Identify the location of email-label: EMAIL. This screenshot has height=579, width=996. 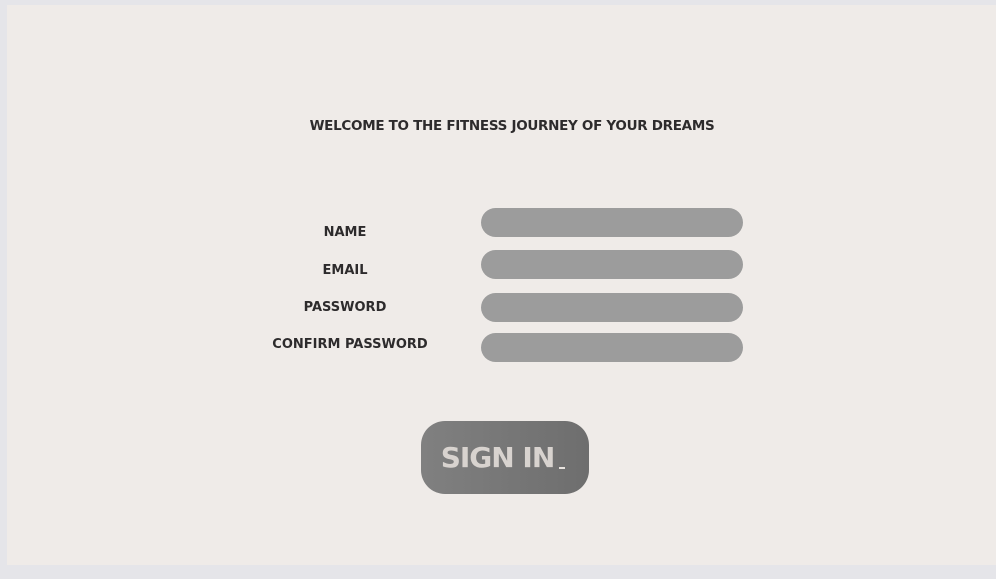
(345, 270).